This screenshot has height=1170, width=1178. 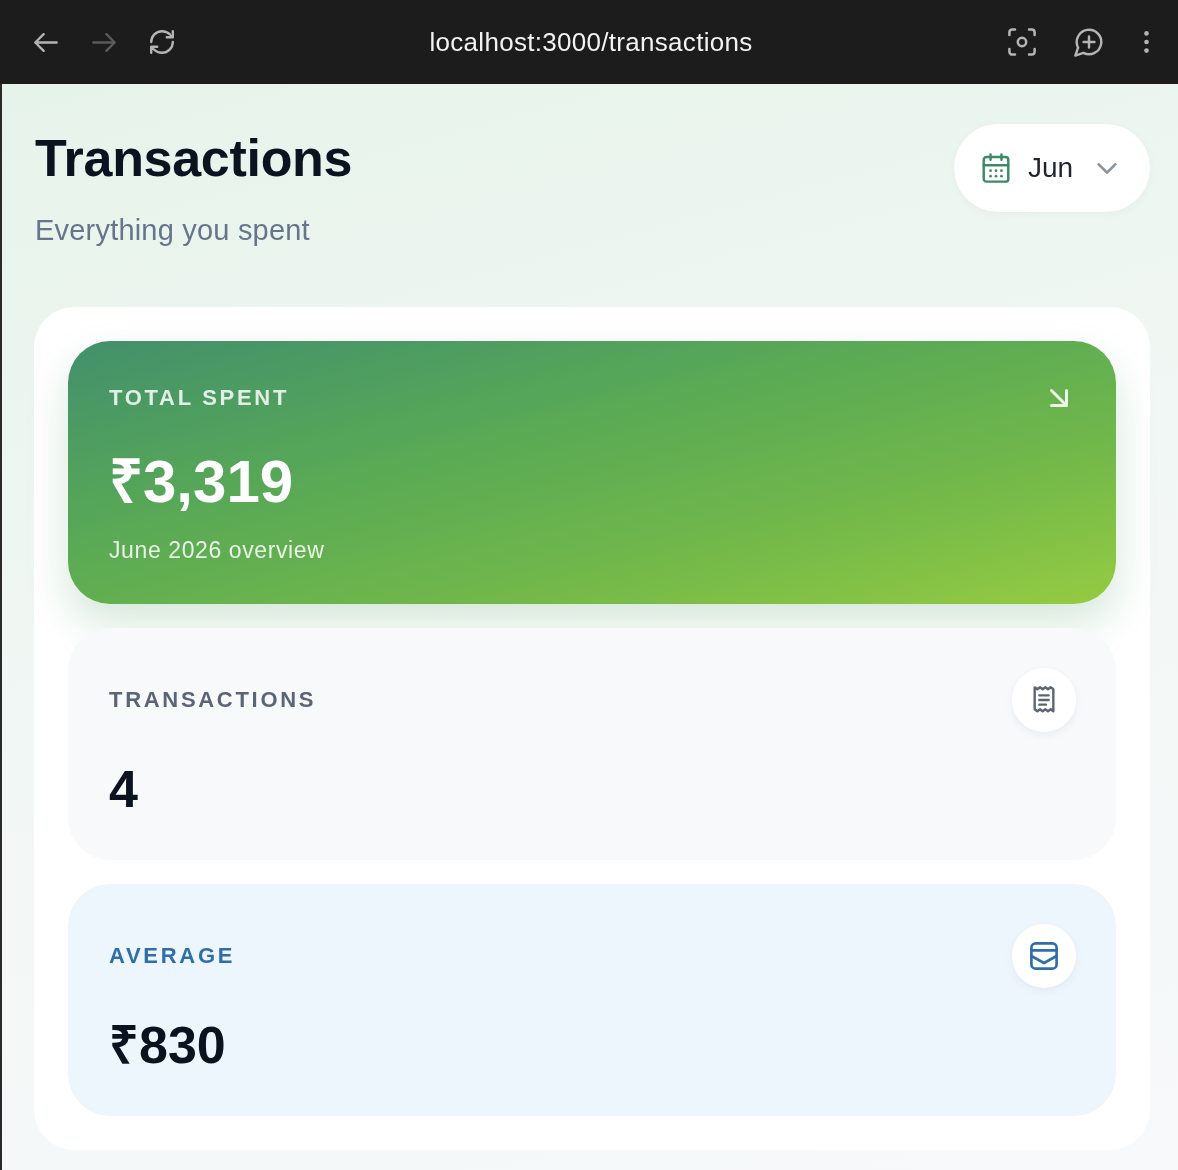 What do you see at coordinates (1022, 42) in the screenshot?
I see `viewfinder-icon` at bounding box center [1022, 42].